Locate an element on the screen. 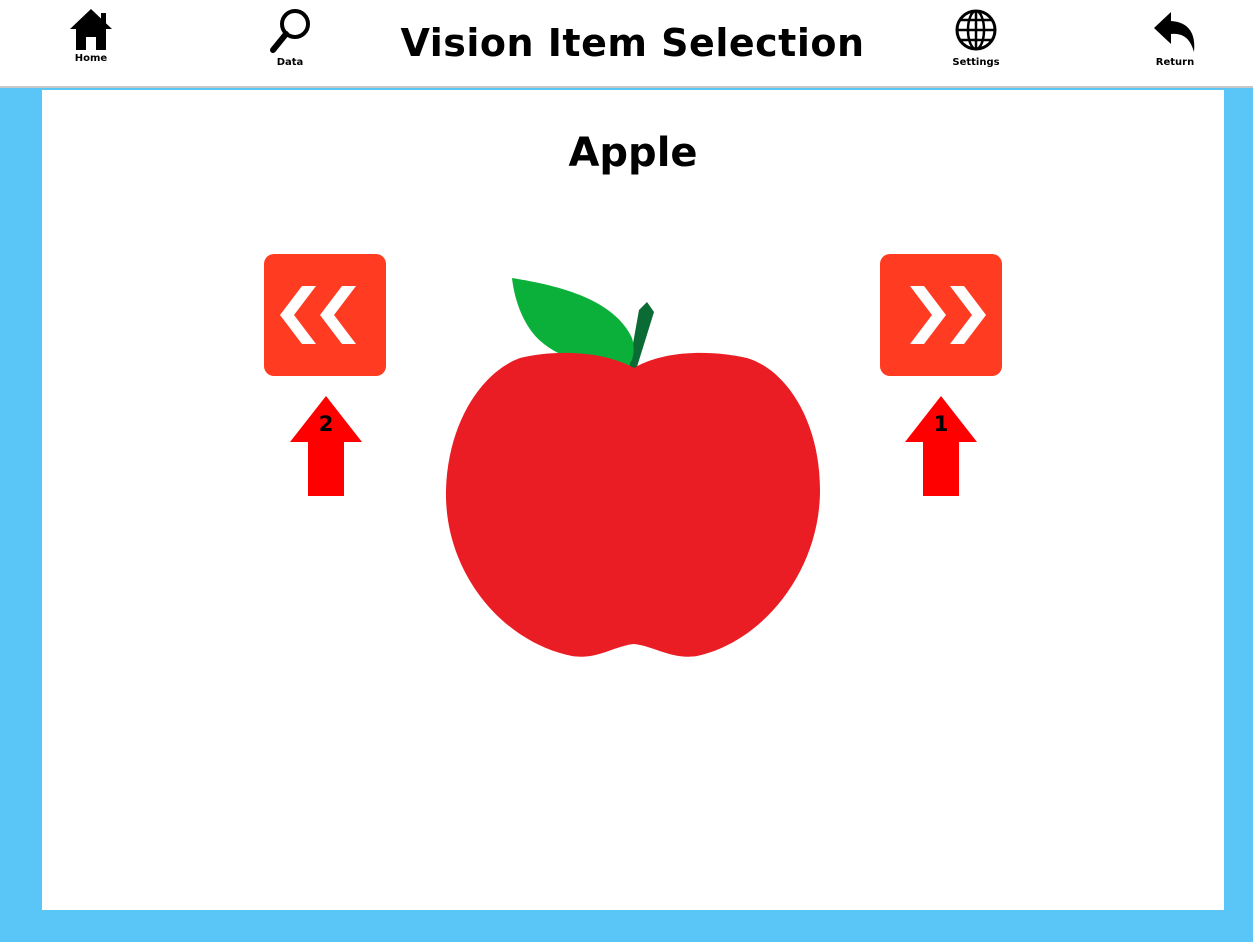 This screenshot has width=1253, height=942. next-item-button is located at coordinates (941, 315).